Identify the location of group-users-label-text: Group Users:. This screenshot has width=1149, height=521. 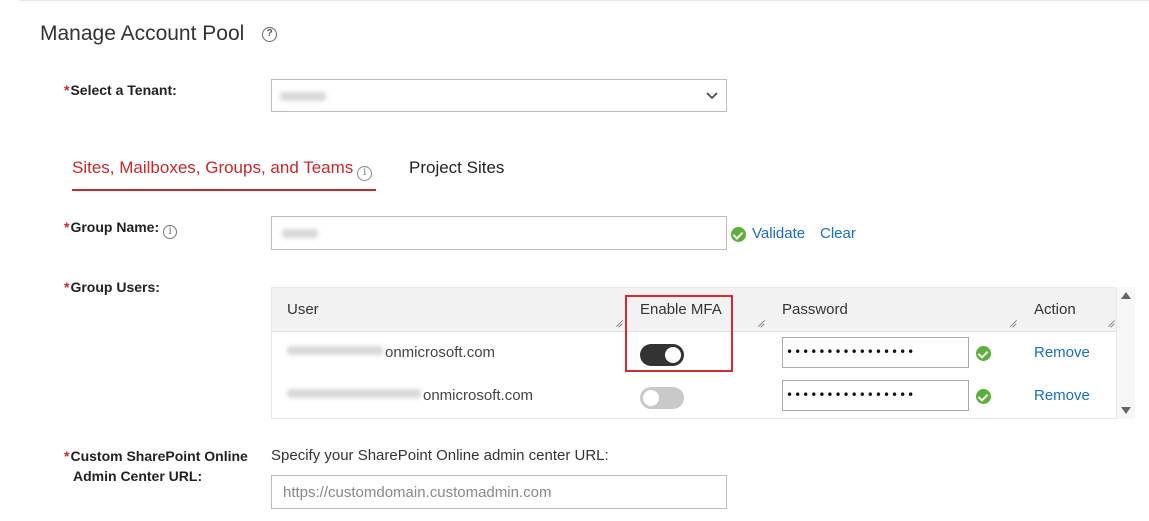
(115, 287).